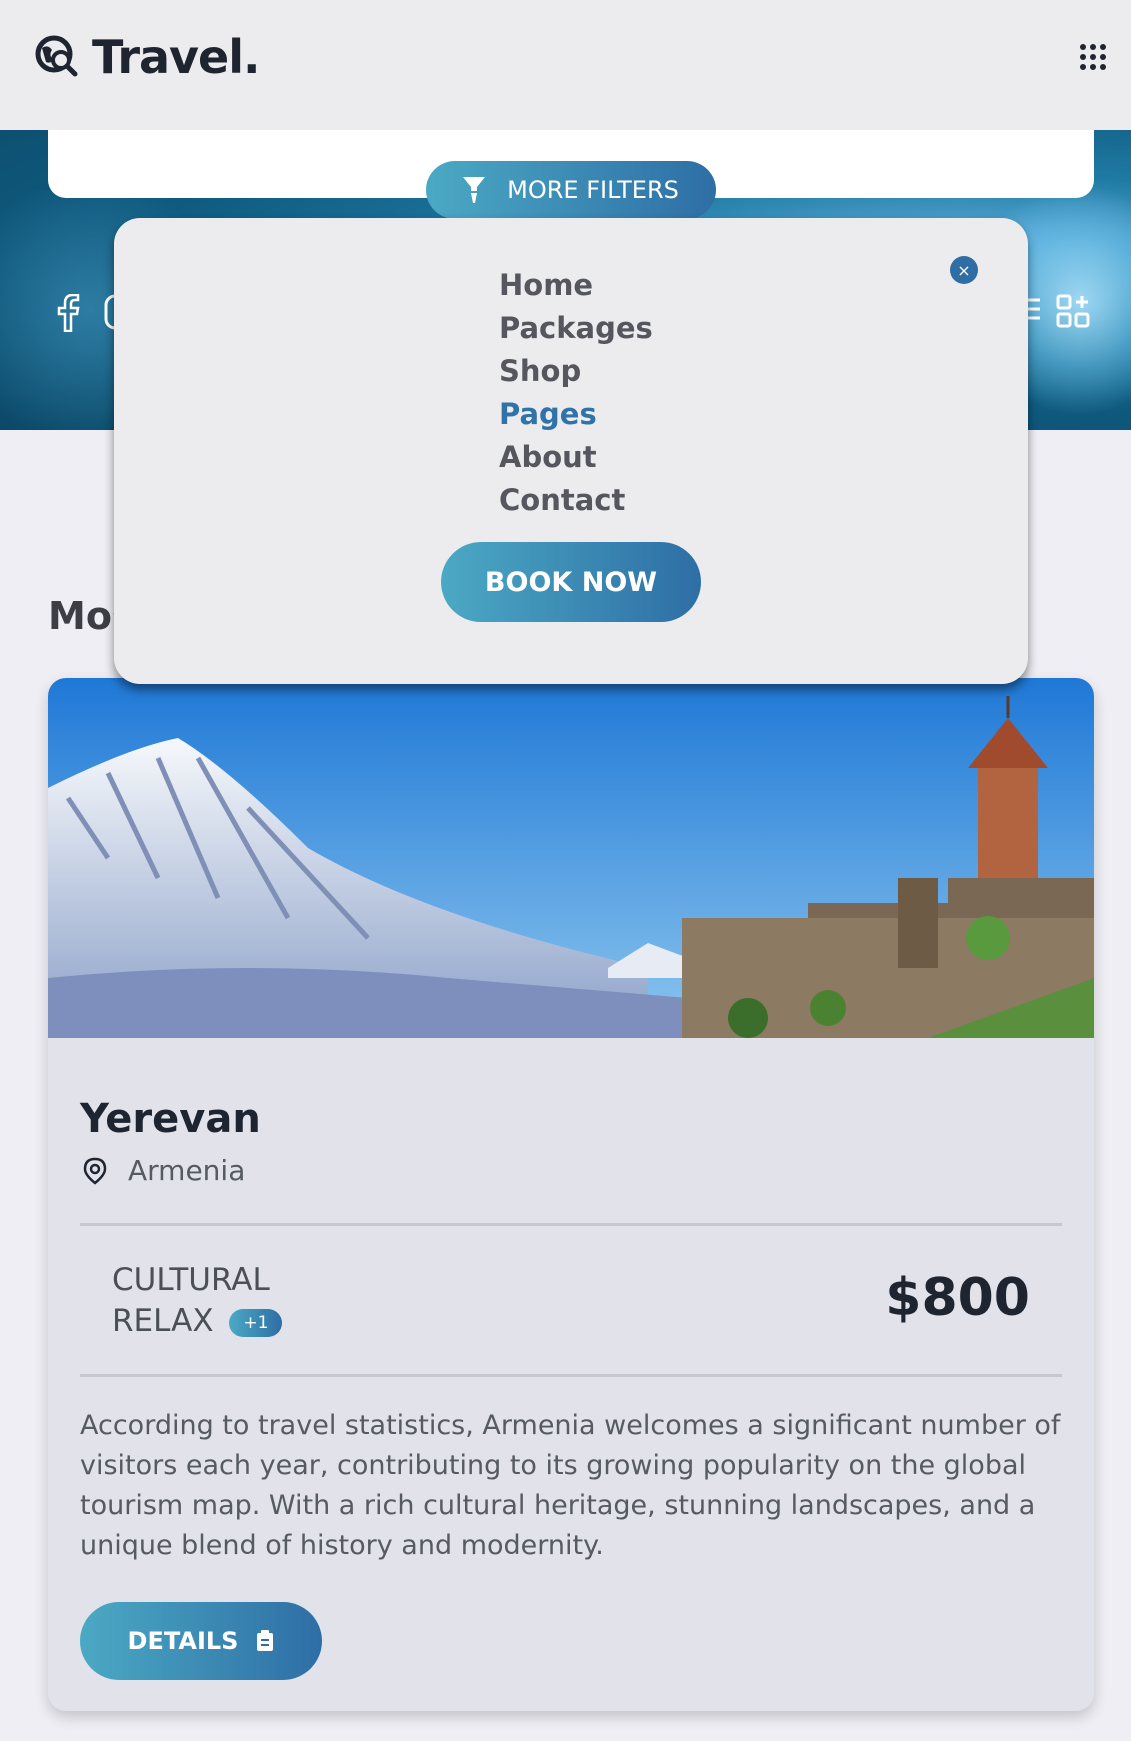 The width and height of the screenshot is (1131, 1741). Describe the element at coordinates (95, 1171) in the screenshot. I see `map-pin-icon` at that location.